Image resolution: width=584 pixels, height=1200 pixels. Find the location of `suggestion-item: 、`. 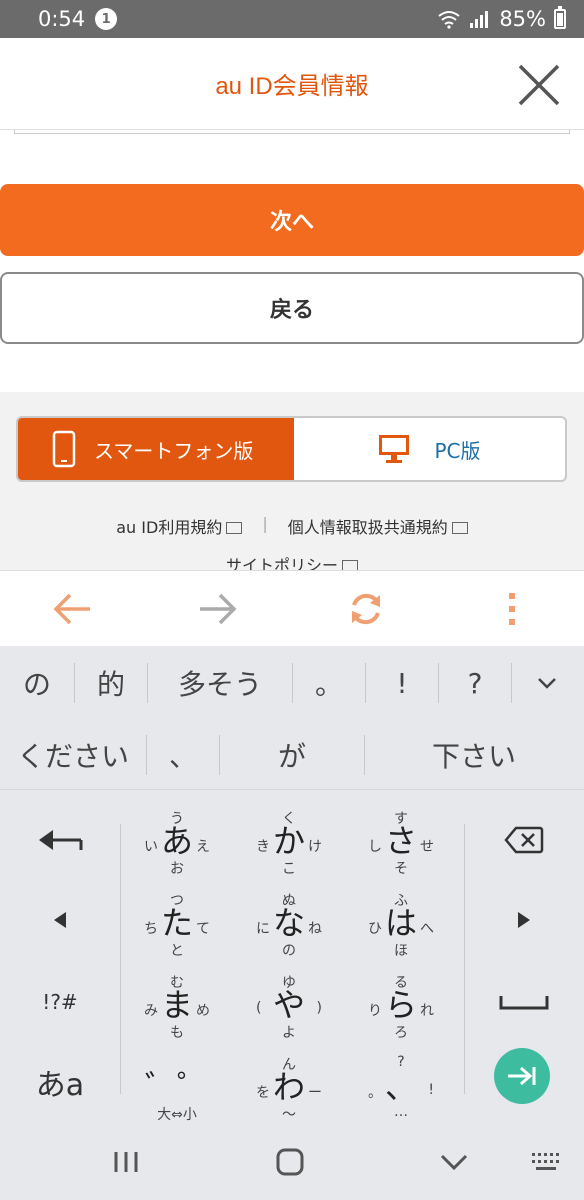

suggestion-item: 、 is located at coordinates (183, 755).